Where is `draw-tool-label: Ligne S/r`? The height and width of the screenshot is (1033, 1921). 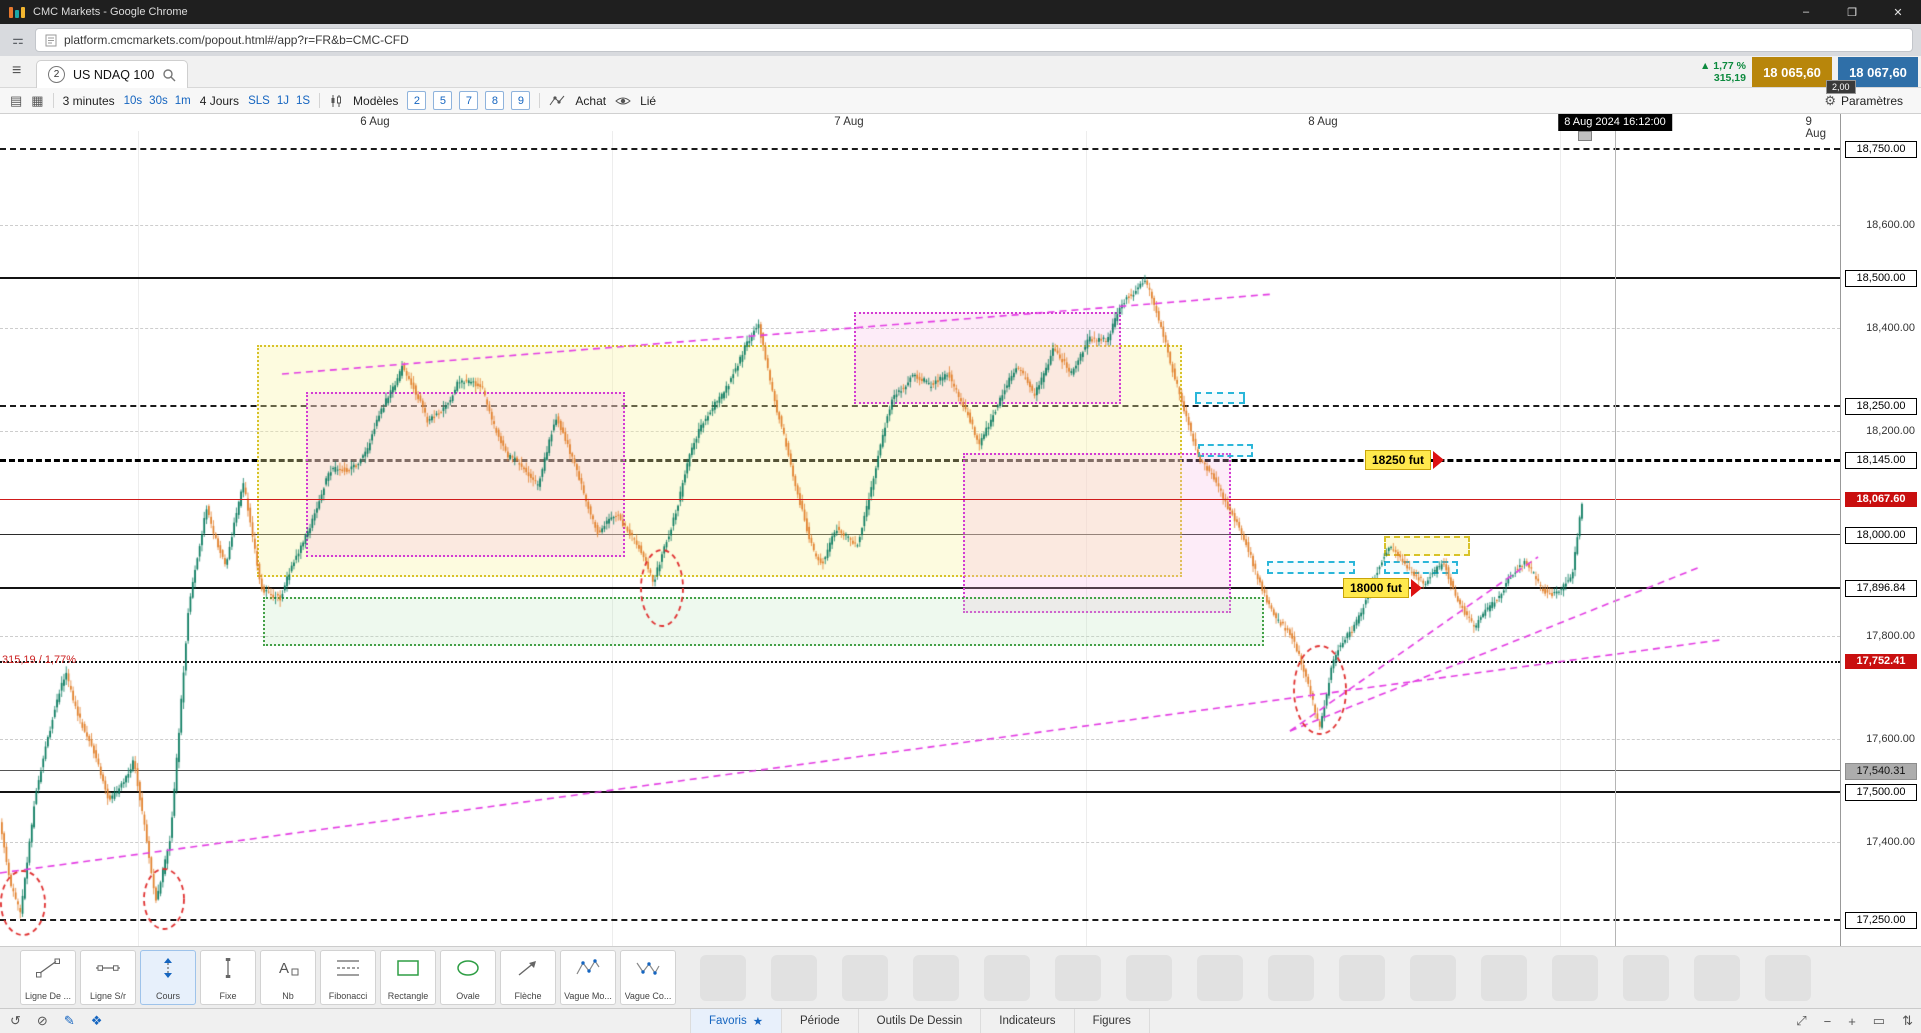 draw-tool-label: Ligne S/r is located at coordinates (108, 996).